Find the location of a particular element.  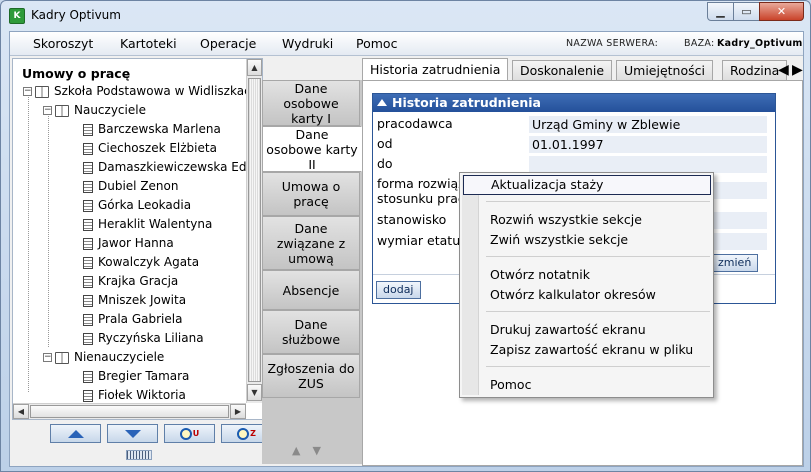

ctx-expand-all: Rozwiń wszystkie sekcje is located at coordinates (587, 220).